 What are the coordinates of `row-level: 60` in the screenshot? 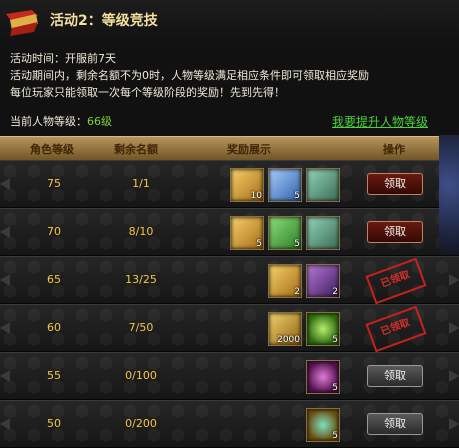 It's located at (54, 327).